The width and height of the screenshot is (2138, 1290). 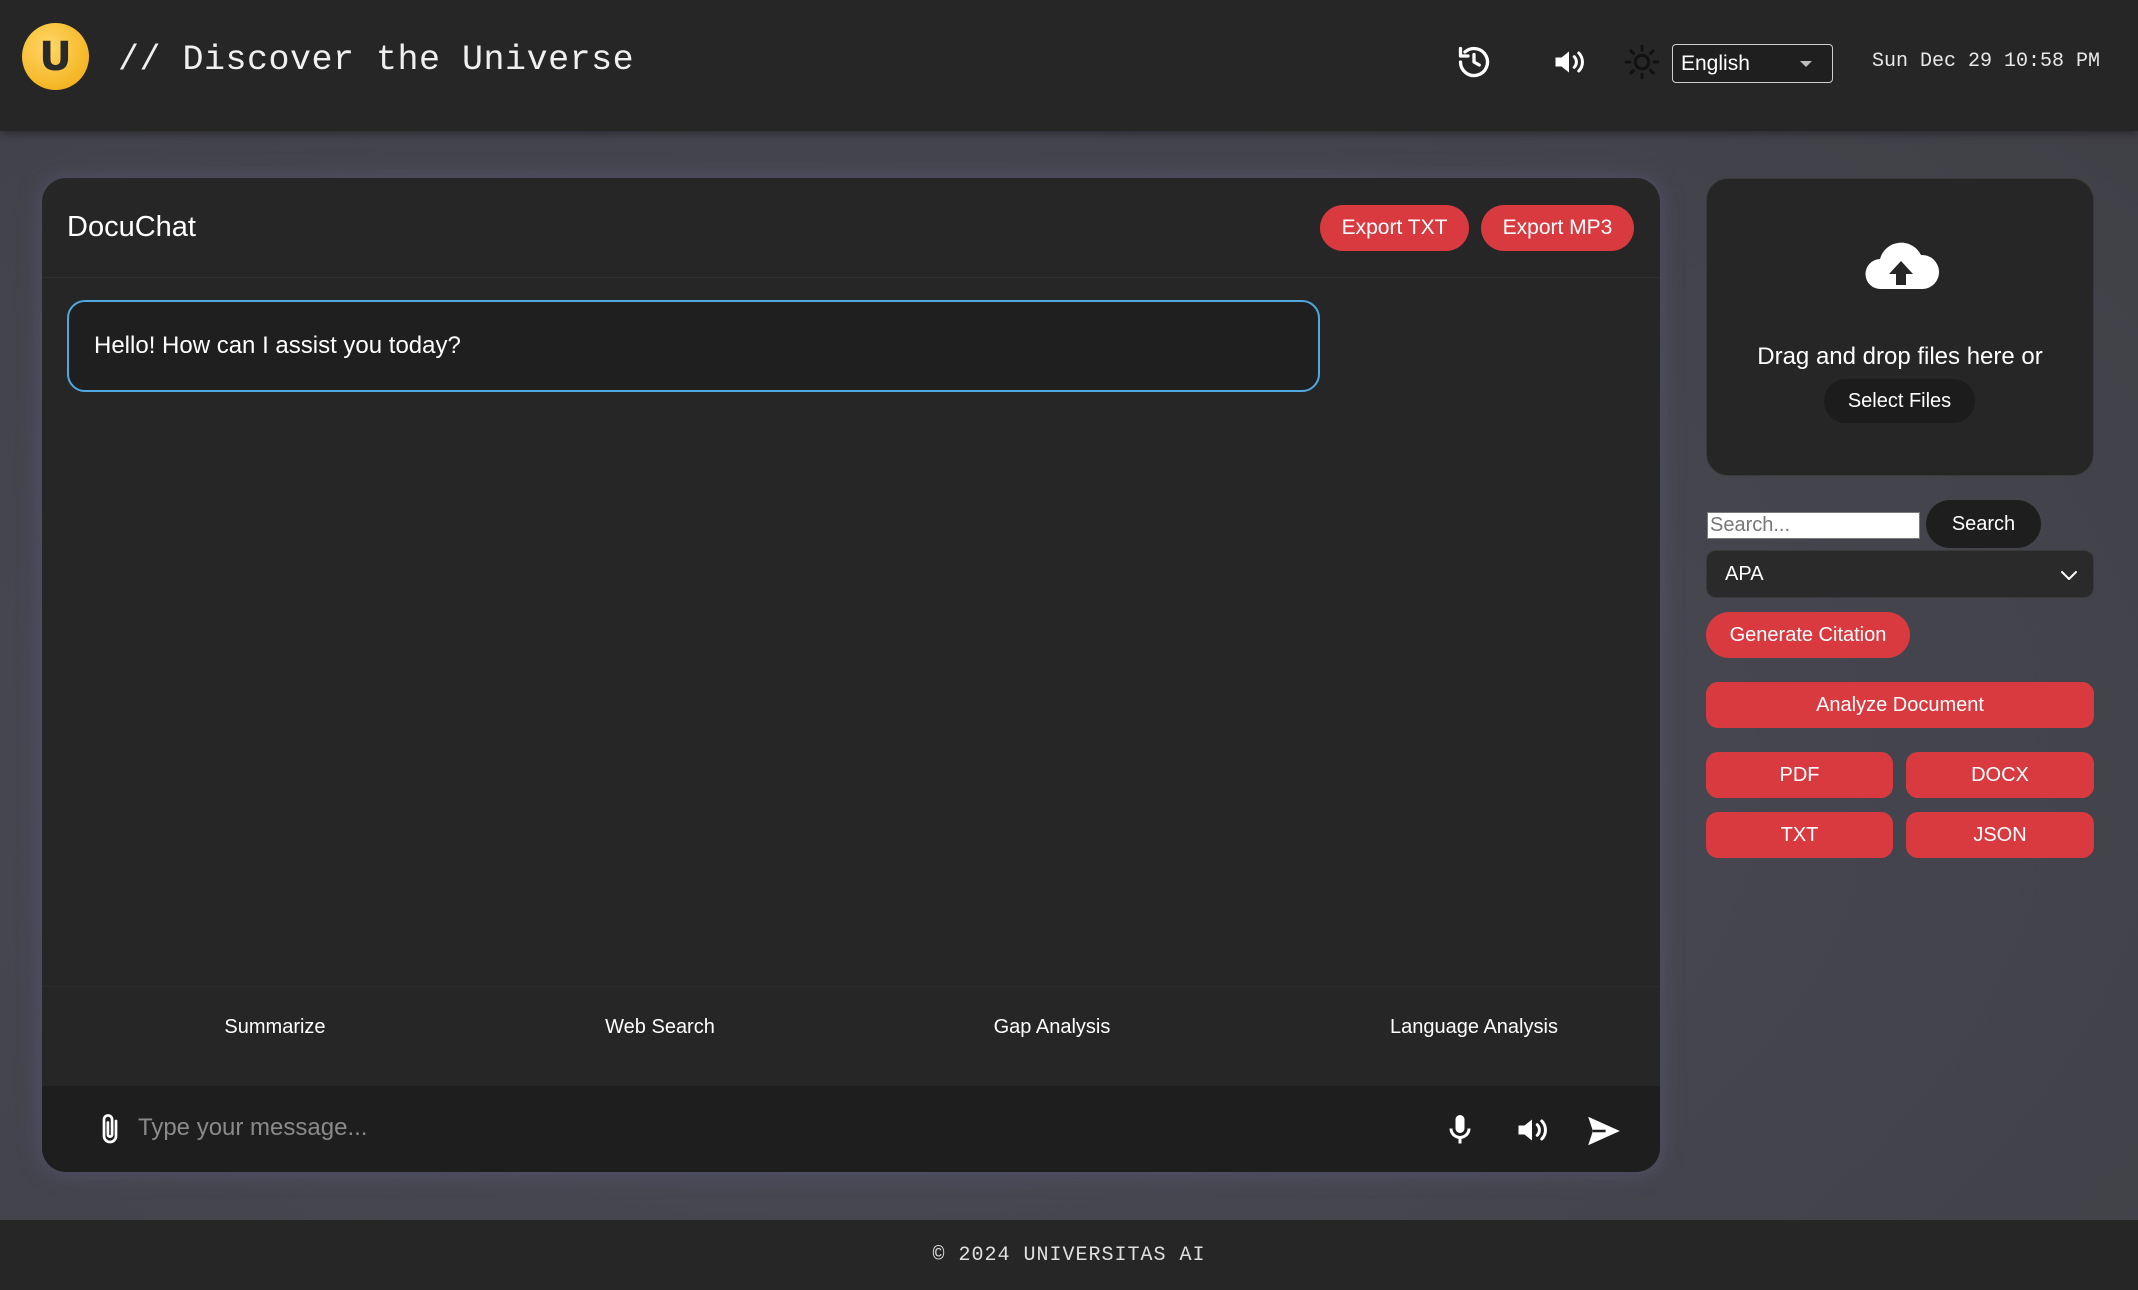 What do you see at coordinates (277, 345) in the screenshot?
I see `message-text: Hello! How can I assist you today?` at bounding box center [277, 345].